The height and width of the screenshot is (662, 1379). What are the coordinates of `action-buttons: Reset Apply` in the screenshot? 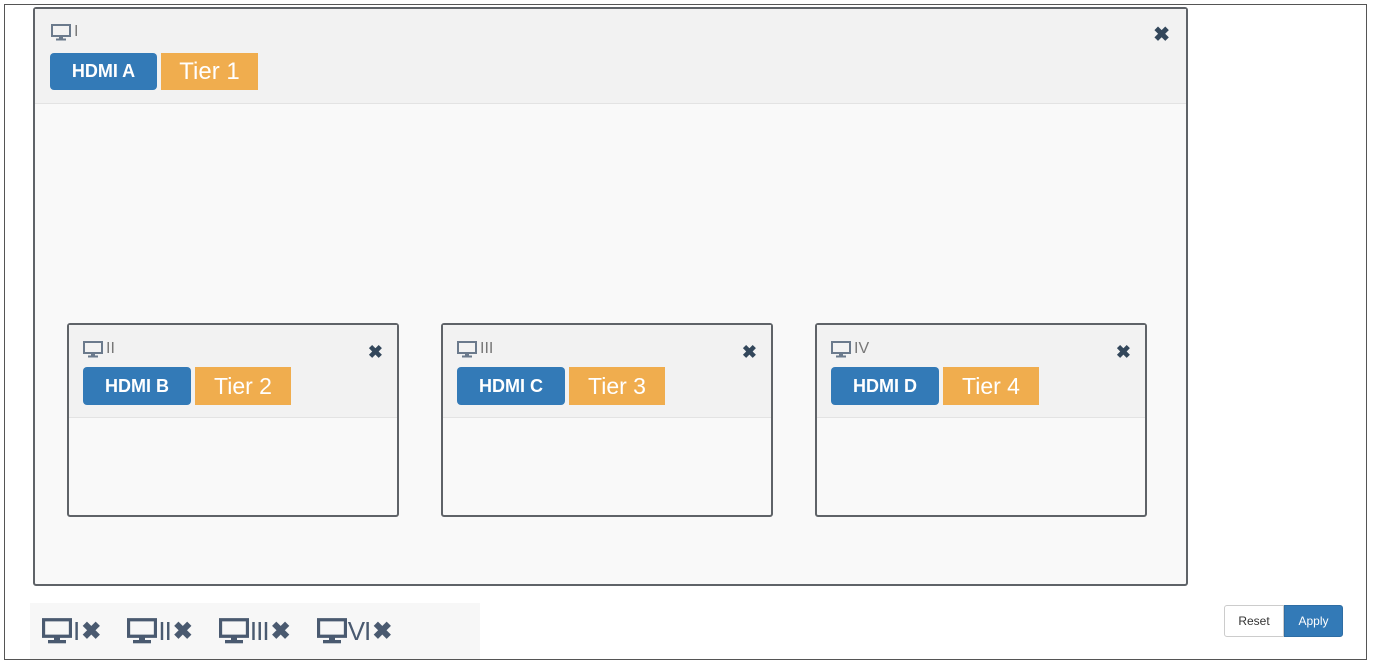 It's located at (1283, 621).